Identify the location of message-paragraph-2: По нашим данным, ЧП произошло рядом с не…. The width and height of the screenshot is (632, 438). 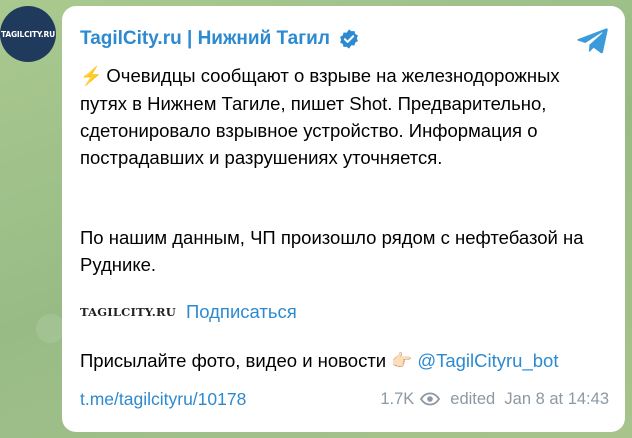
(332, 251).